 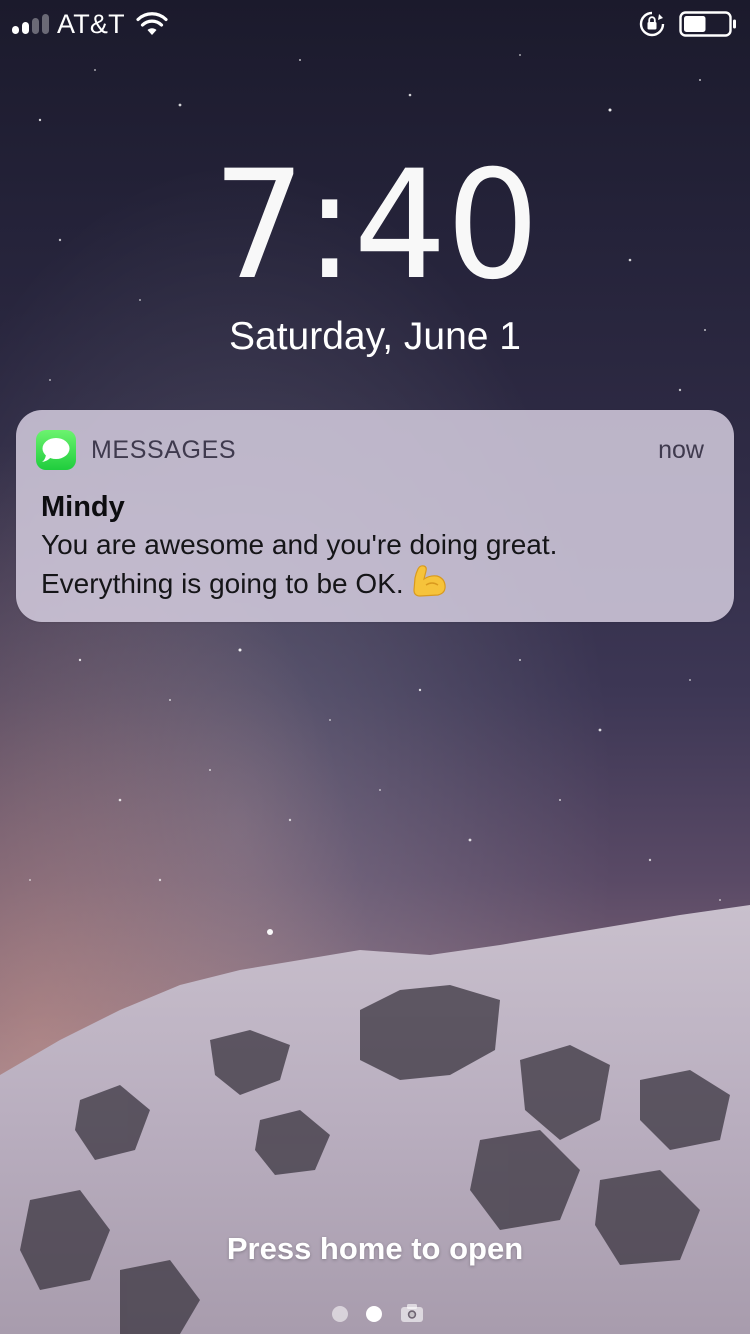 What do you see at coordinates (33, 24) in the screenshot?
I see `signal-icon` at bounding box center [33, 24].